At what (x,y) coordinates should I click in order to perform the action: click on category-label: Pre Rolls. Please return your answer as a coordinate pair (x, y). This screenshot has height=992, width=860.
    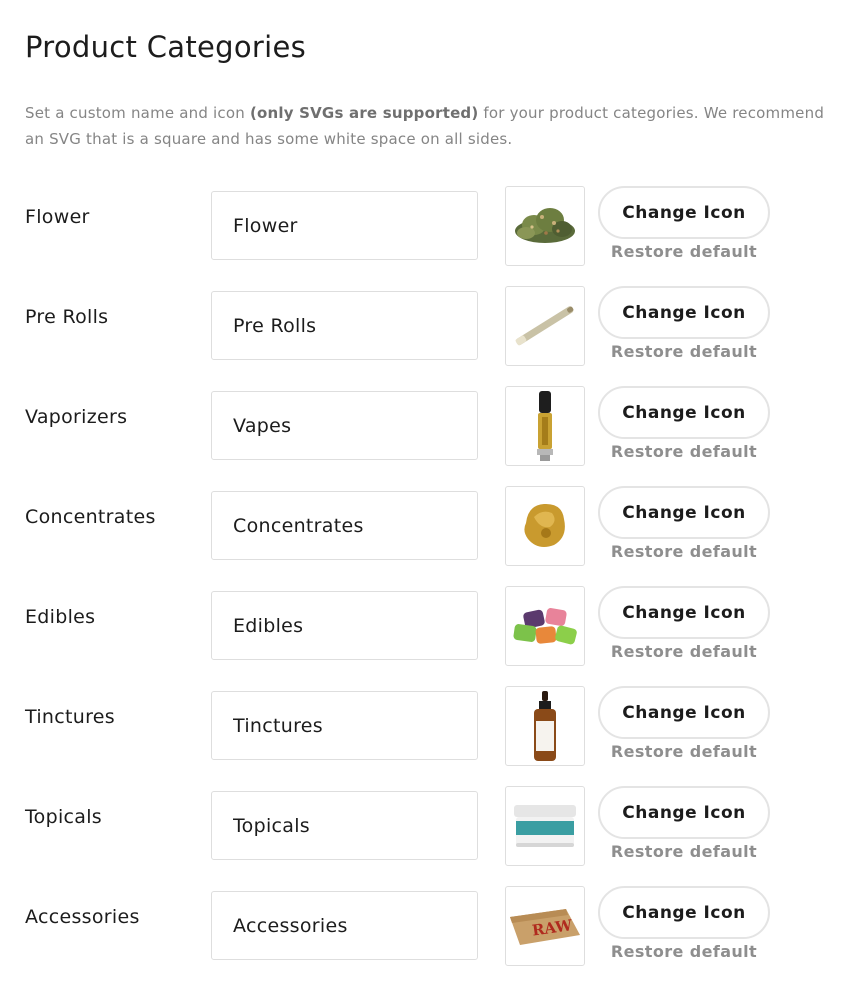
    Looking at the image, I should click on (67, 317).